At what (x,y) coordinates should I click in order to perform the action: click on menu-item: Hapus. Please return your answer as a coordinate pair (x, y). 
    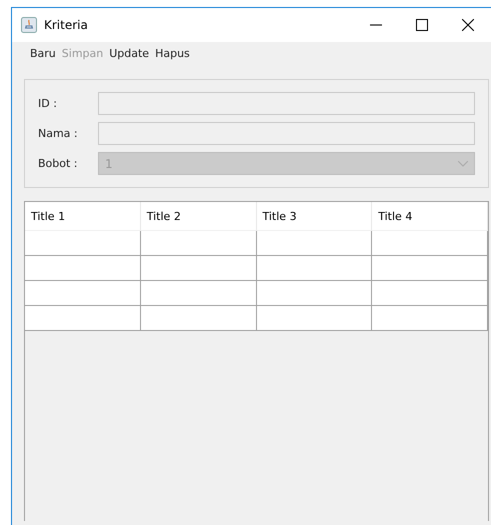
    Looking at the image, I should click on (172, 58).